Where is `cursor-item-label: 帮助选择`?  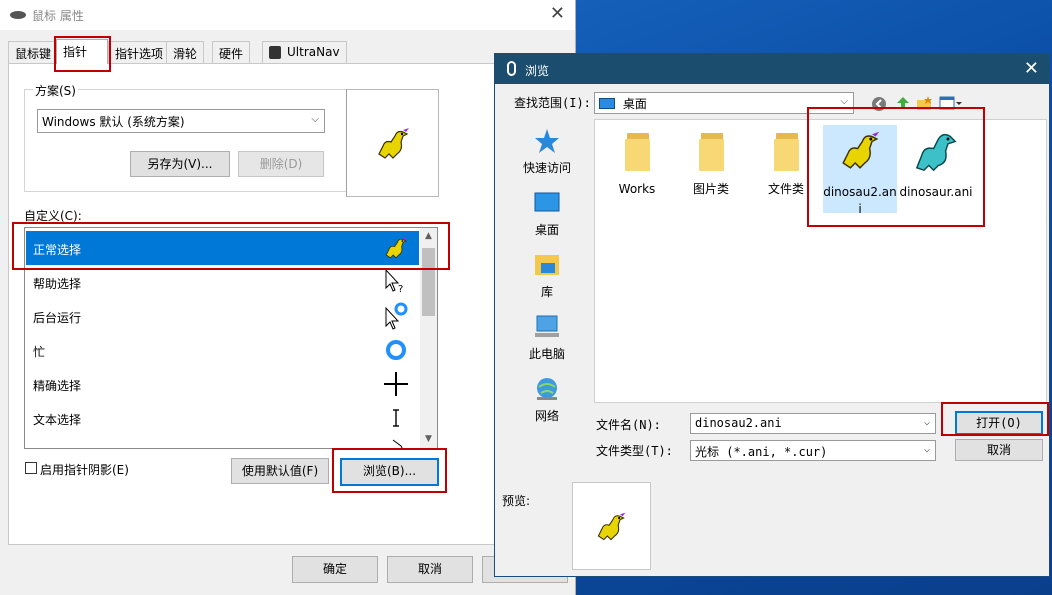
cursor-item-label: 帮助选择 is located at coordinates (57, 284).